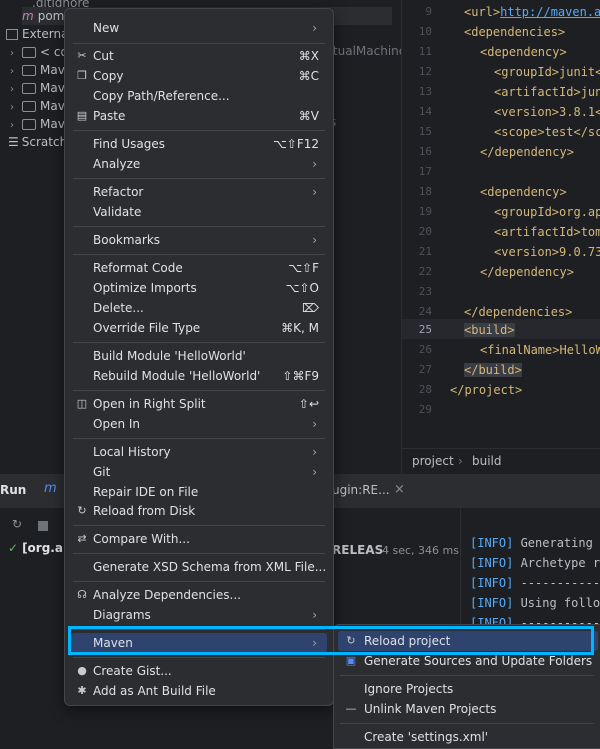  I want to click on code-line: <artifactId>jun, so click(547, 92).